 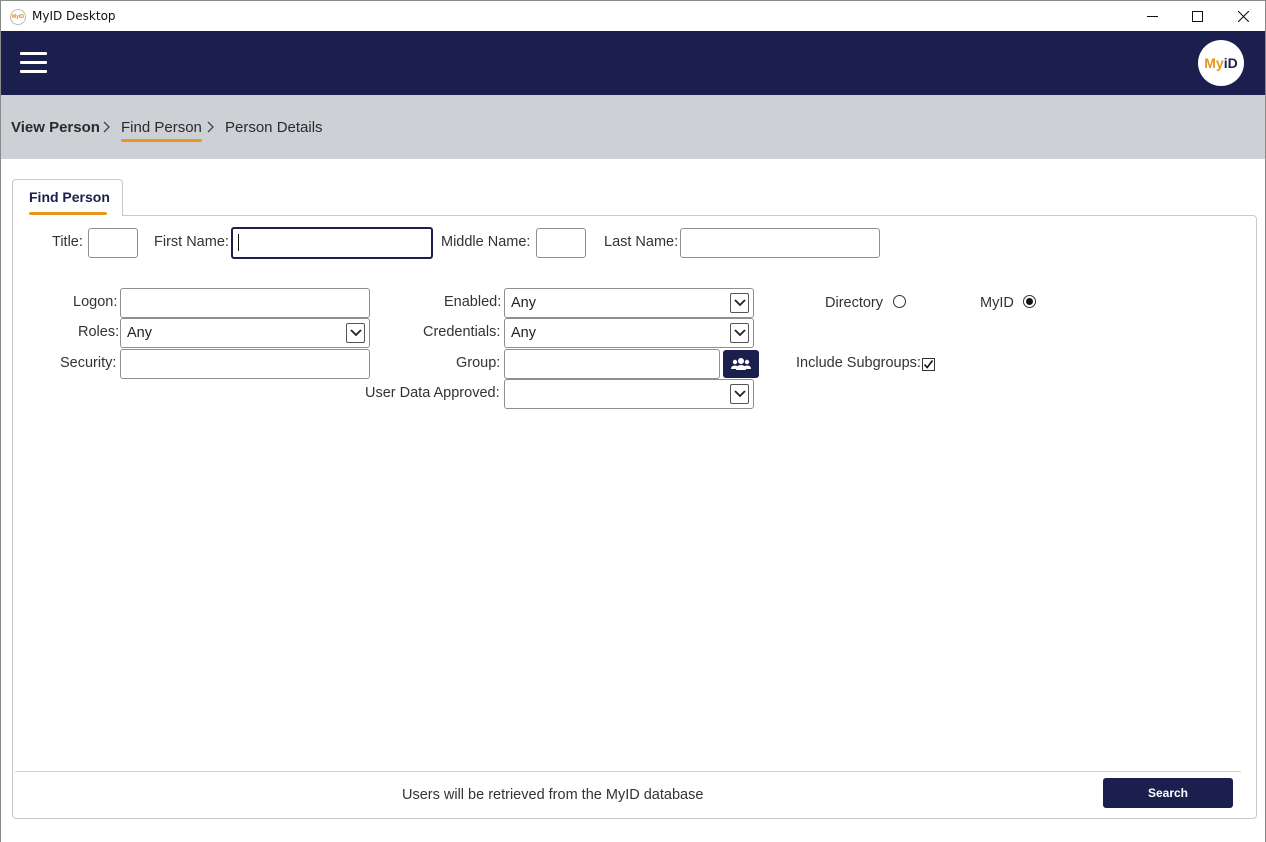 What do you see at coordinates (629, 303) in the screenshot?
I see `enabled-select: Any` at bounding box center [629, 303].